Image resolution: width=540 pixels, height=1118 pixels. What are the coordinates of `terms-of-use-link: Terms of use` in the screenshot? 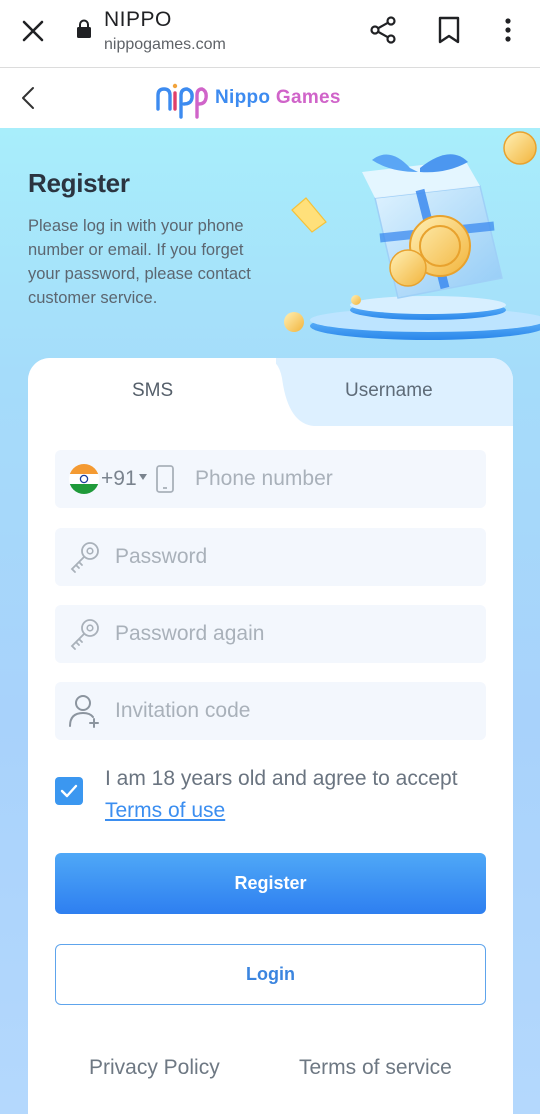 It's located at (165, 810).